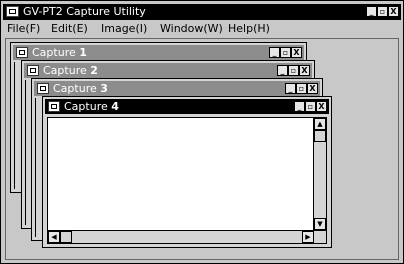  What do you see at coordinates (181, 236) in the screenshot?
I see `horizontal-scrollbar: ◀ ▶` at bounding box center [181, 236].